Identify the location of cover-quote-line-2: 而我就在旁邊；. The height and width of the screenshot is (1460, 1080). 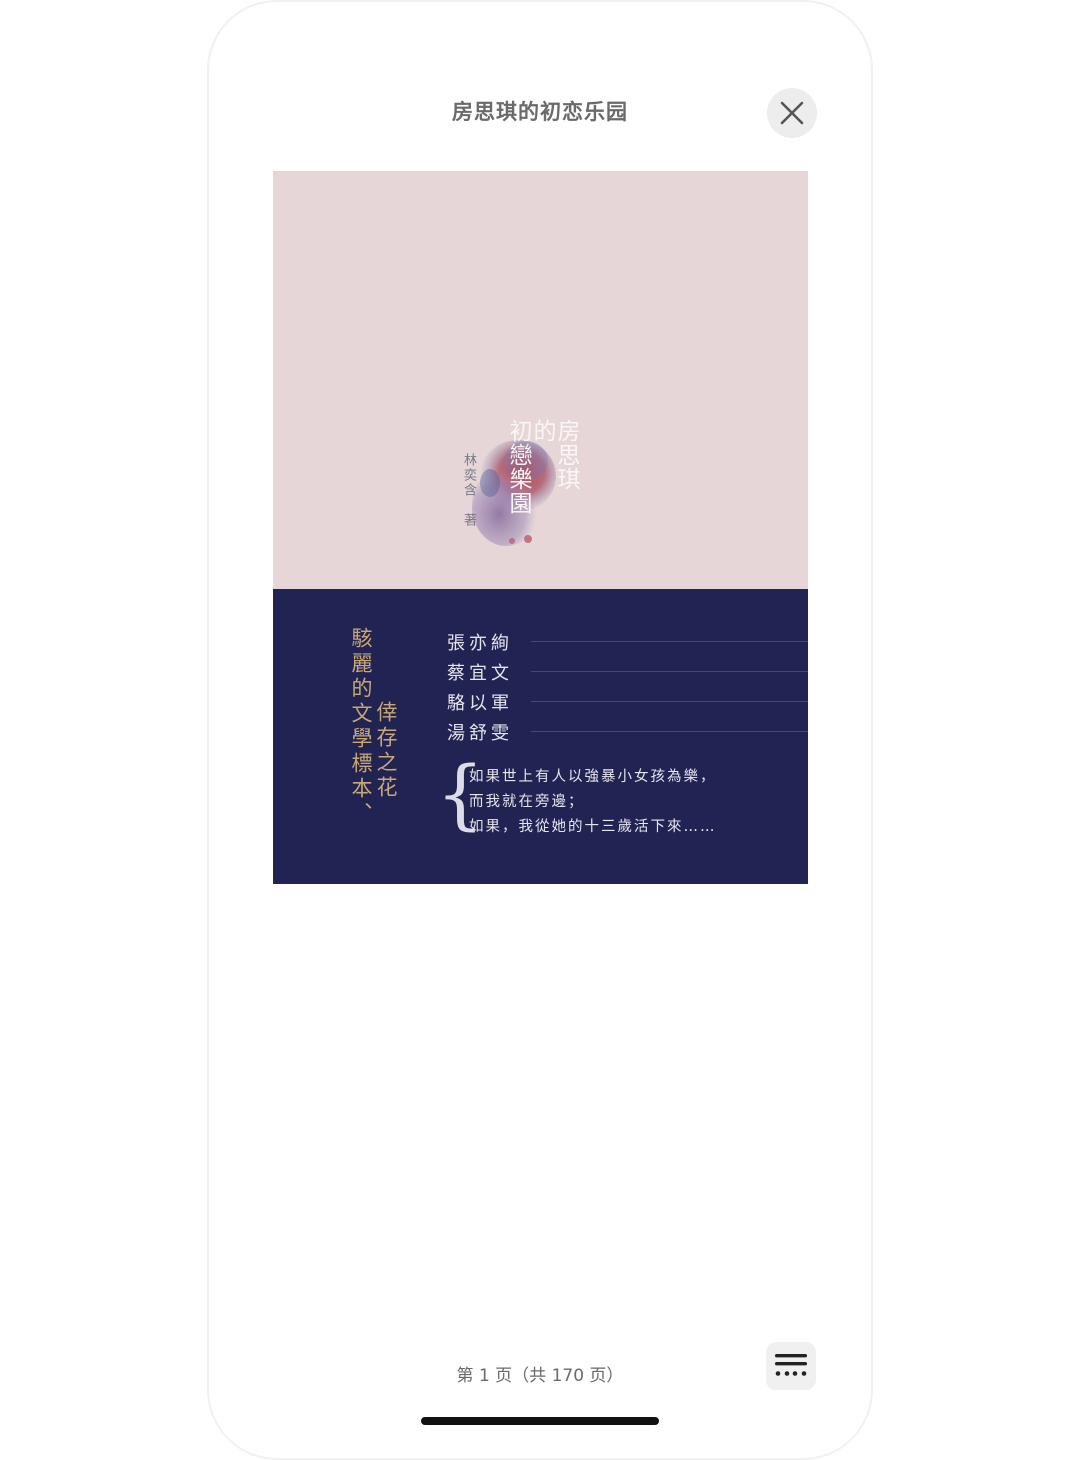
(527, 802).